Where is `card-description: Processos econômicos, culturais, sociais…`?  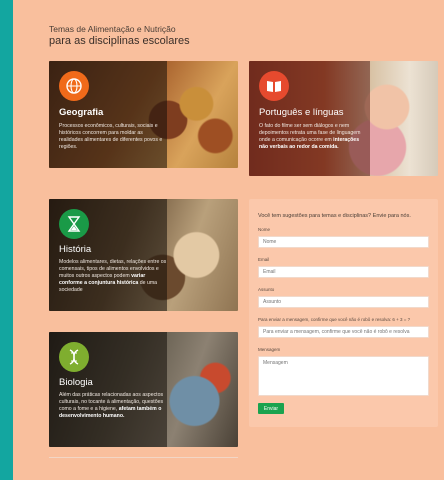
card-description: Processos econômicos, culturais, sociais… is located at coordinates (111, 136).